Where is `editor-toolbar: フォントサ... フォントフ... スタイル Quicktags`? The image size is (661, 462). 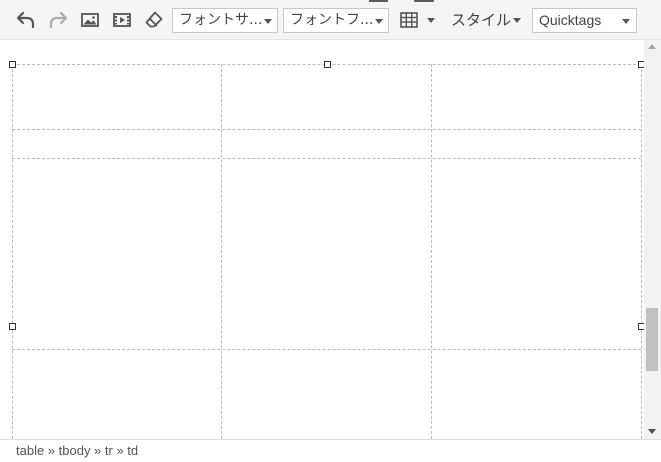
editor-toolbar: フォントサ... フォントフ... スタイル Quicktags is located at coordinates (330, 20).